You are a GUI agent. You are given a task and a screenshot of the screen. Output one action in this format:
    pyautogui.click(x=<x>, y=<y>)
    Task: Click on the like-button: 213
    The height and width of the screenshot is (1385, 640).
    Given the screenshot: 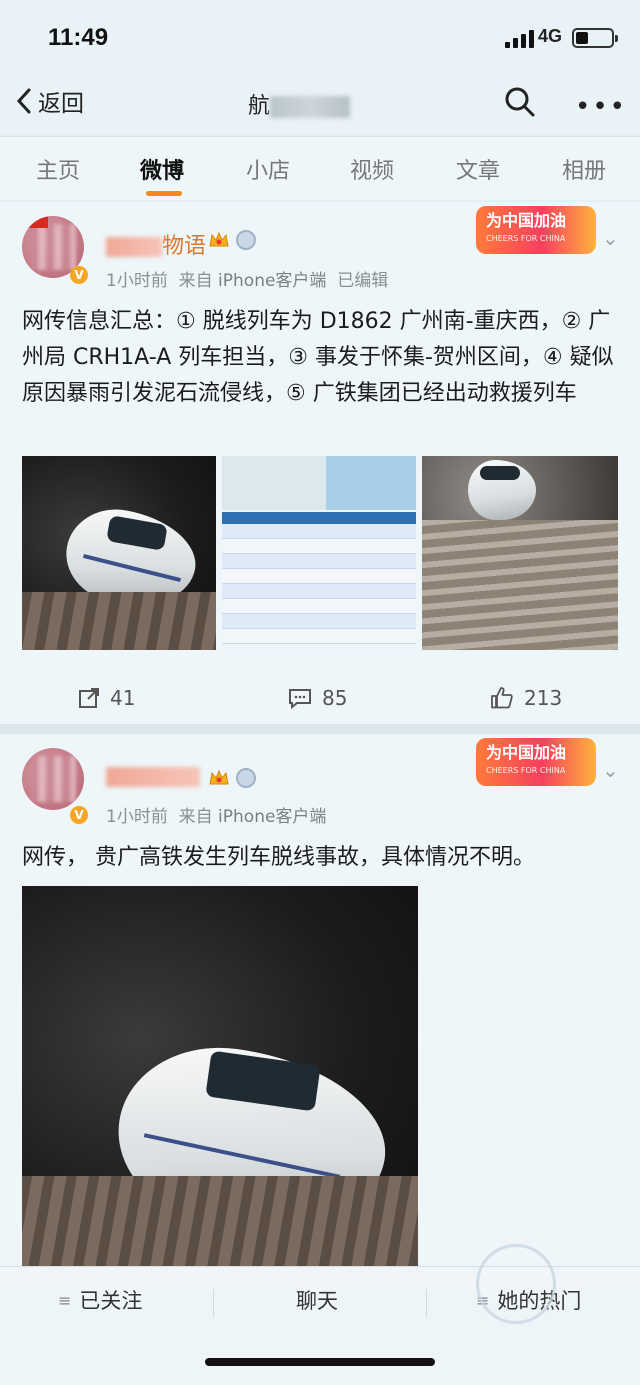 What is the action you would take?
    pyautogui.click(x=526, y=698)
    